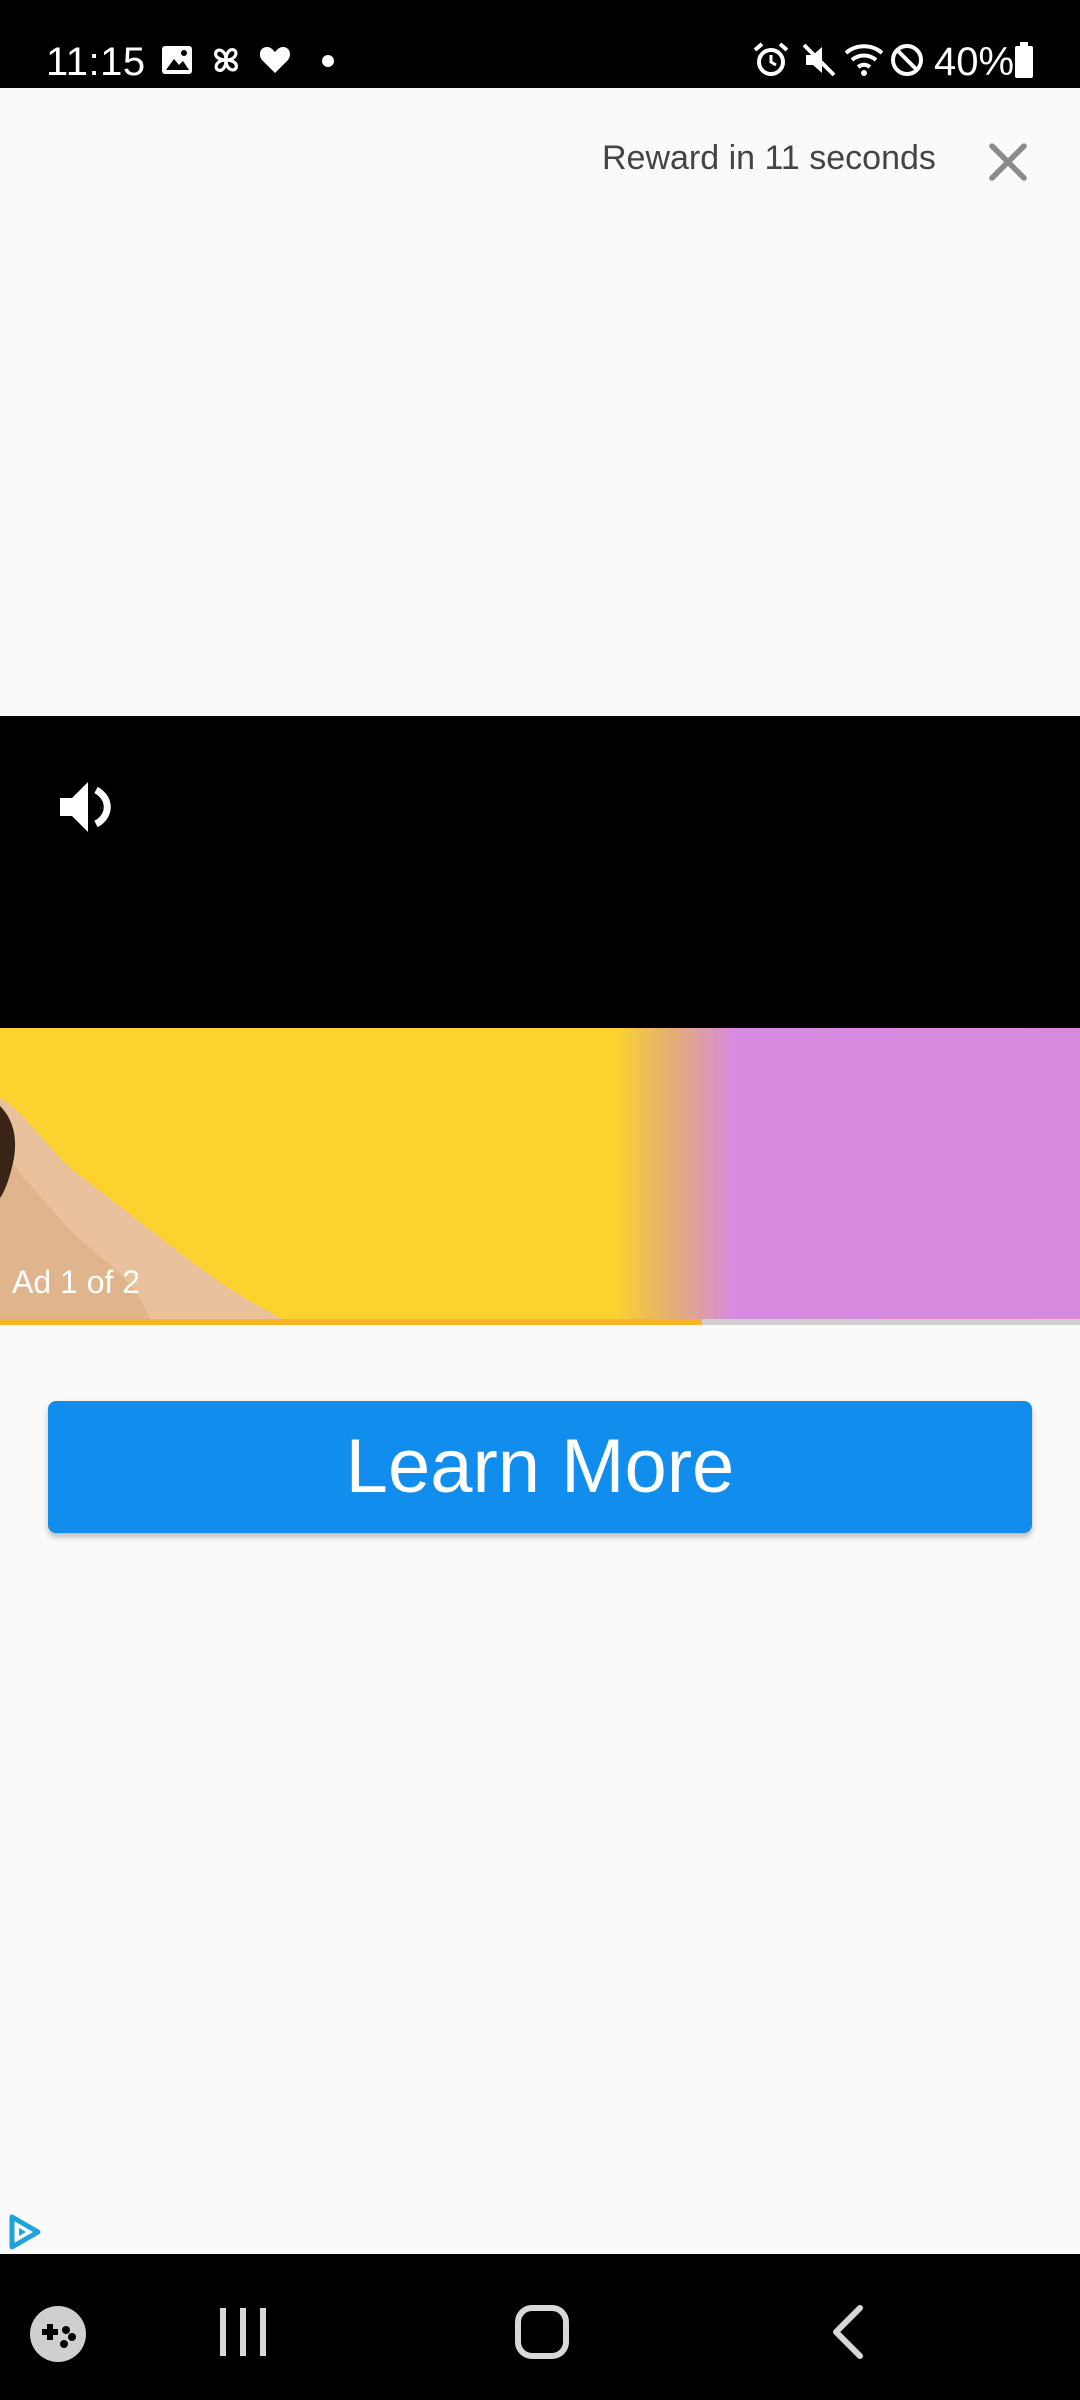  Describe the element at coordinates (540, 1174) in the screenshot. I see `ad-video-frame` at that location.